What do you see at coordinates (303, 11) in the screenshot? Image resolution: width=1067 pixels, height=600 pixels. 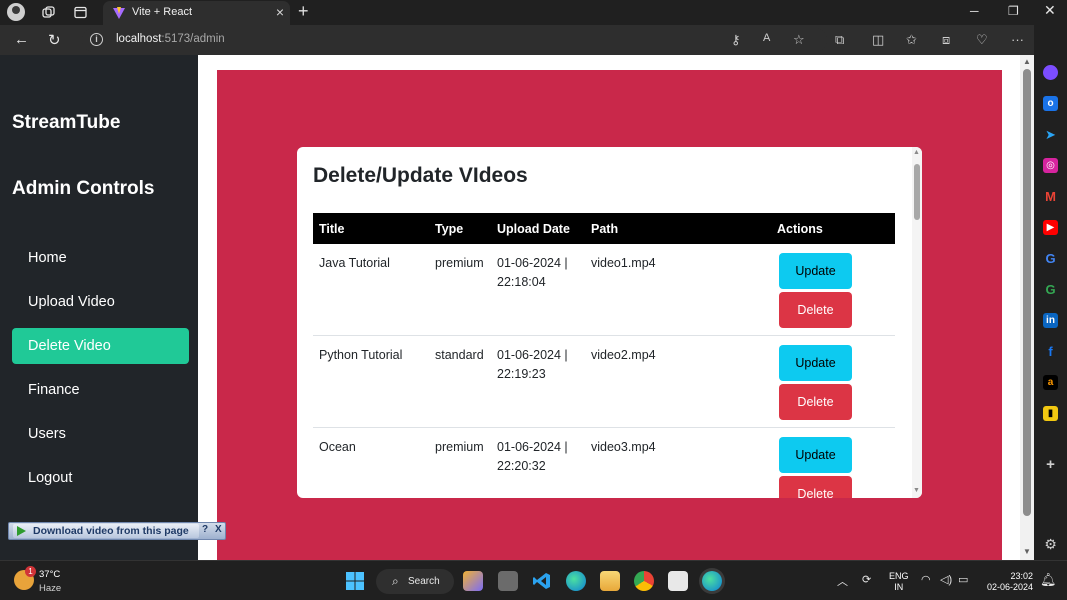 I see `new-tab-icon: +` at bounding box center [303, 11].